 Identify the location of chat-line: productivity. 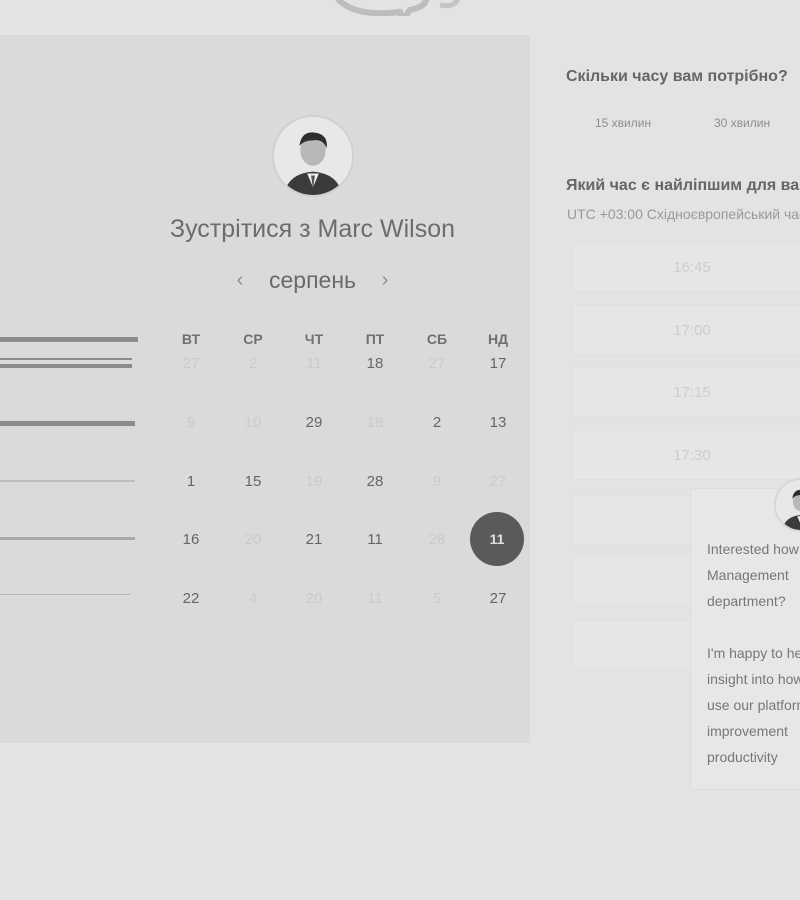
(742, 757).